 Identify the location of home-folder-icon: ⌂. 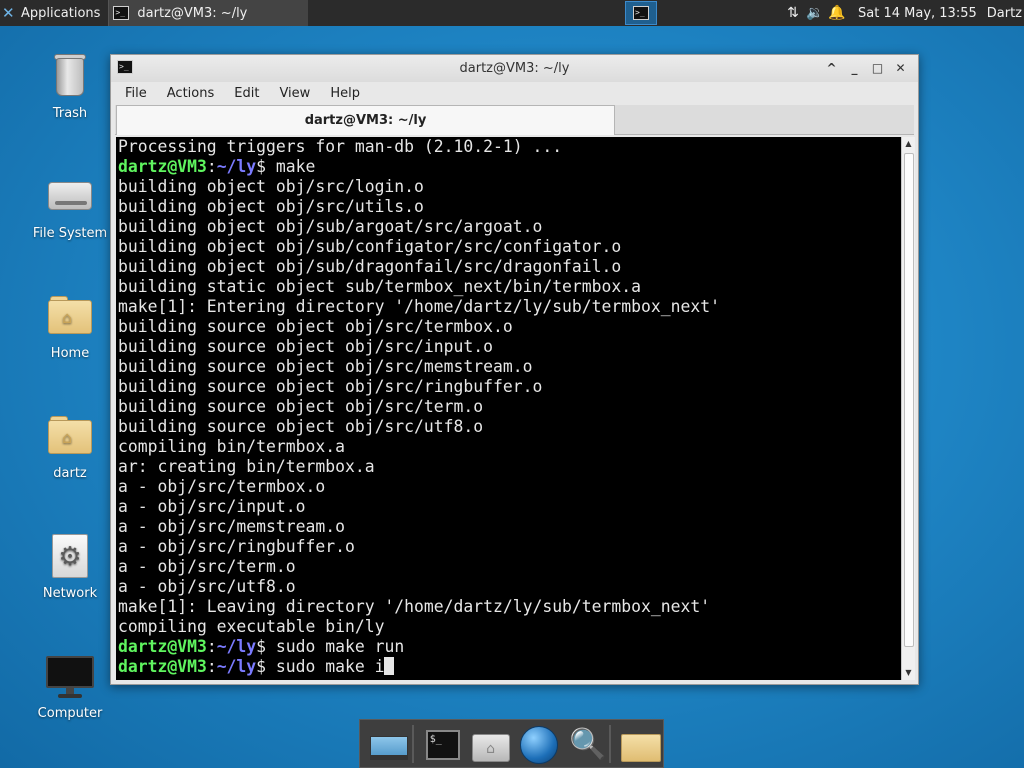
(70, 316).